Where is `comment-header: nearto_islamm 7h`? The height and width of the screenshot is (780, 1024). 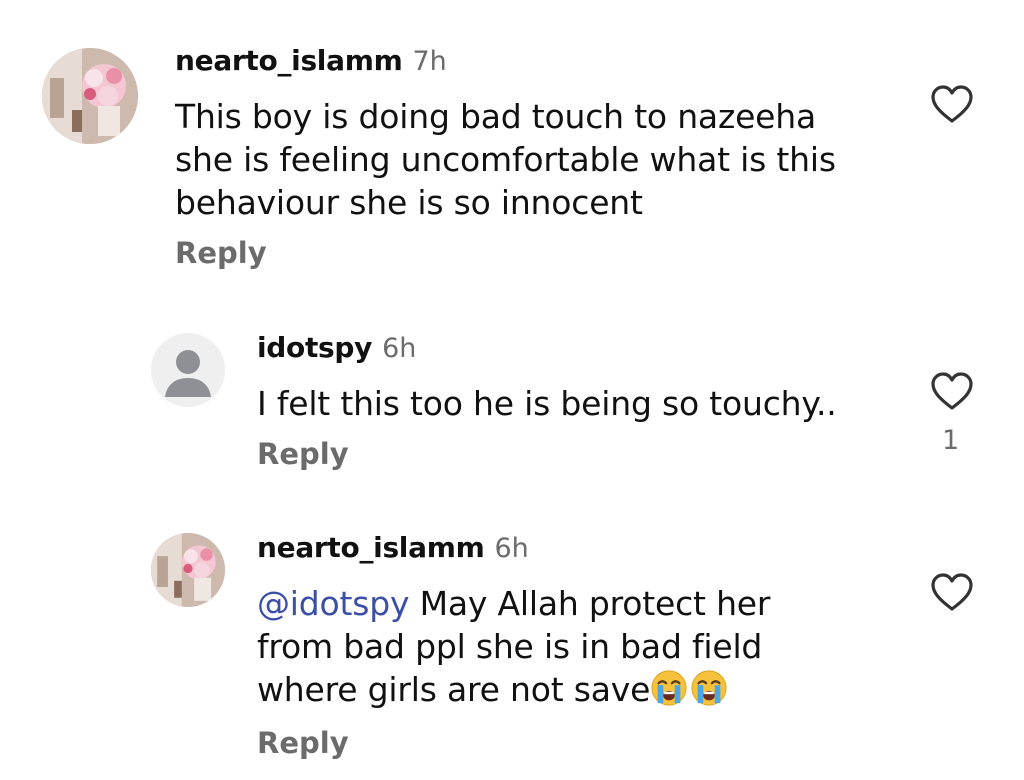 comment-header: nearto_islamm 7h is located at coordinates (311, 60).